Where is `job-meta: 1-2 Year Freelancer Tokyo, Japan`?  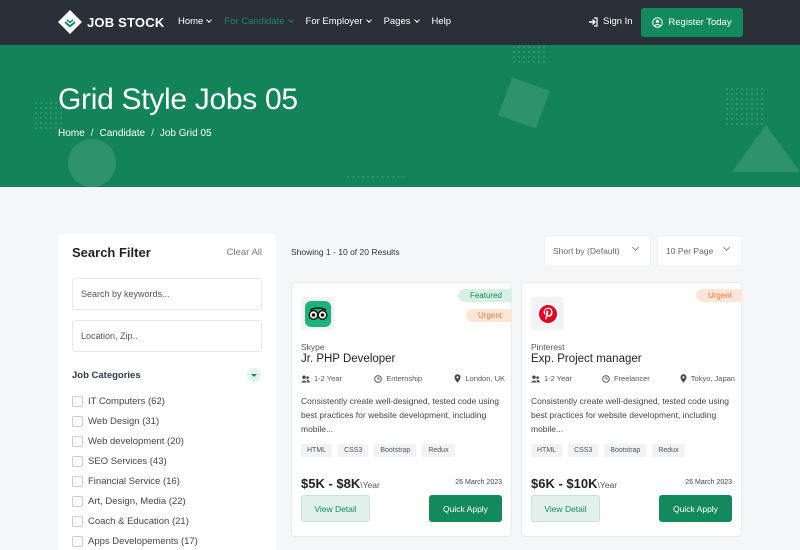
job-meta: 1-2 Year Freelancer Tokyo, Japan is located at coordinates (633, 378).